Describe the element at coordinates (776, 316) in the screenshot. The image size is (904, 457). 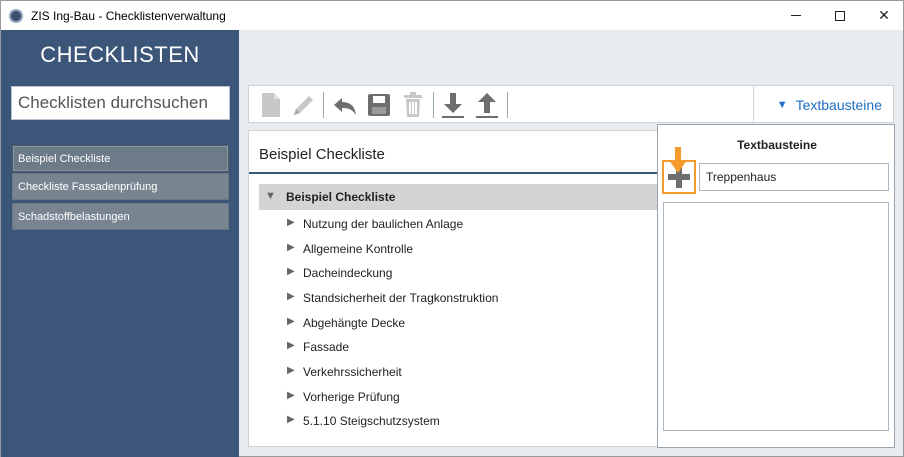
I see `textbaustein-list` at that location.